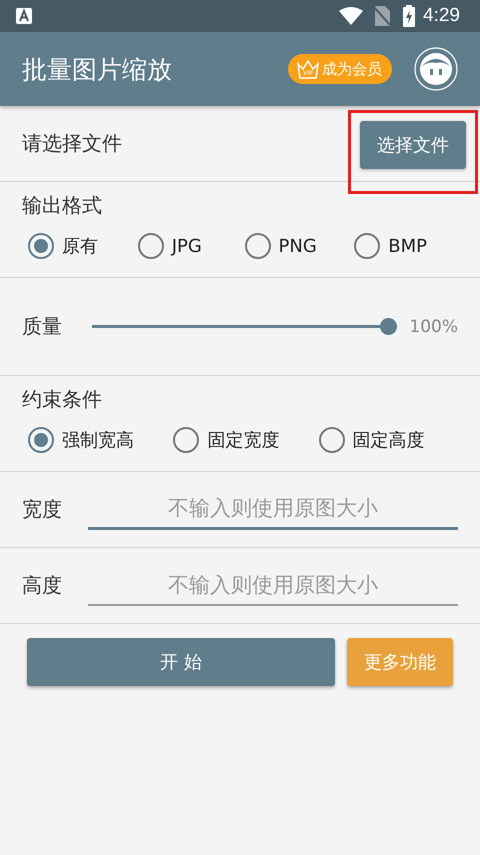  I want to click on radio-label: 强制宽高, so click(98, 440).